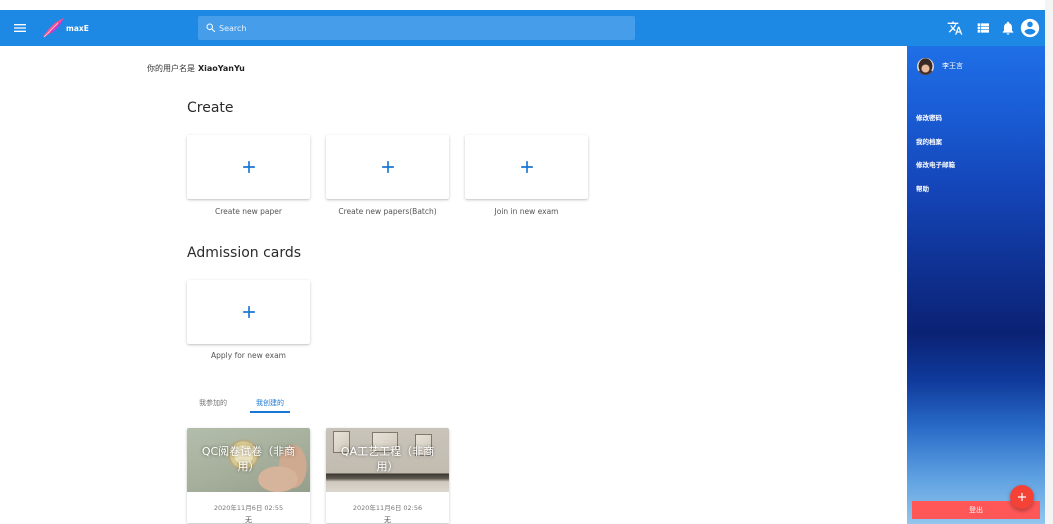 Image resolution: width=1053 pixels, height=524 pixels. What do you see at coordinates (929, 141) in the screenshot?
I see `sidebar-item-my-profile: 我的档案` at bounding box center [929, 141].